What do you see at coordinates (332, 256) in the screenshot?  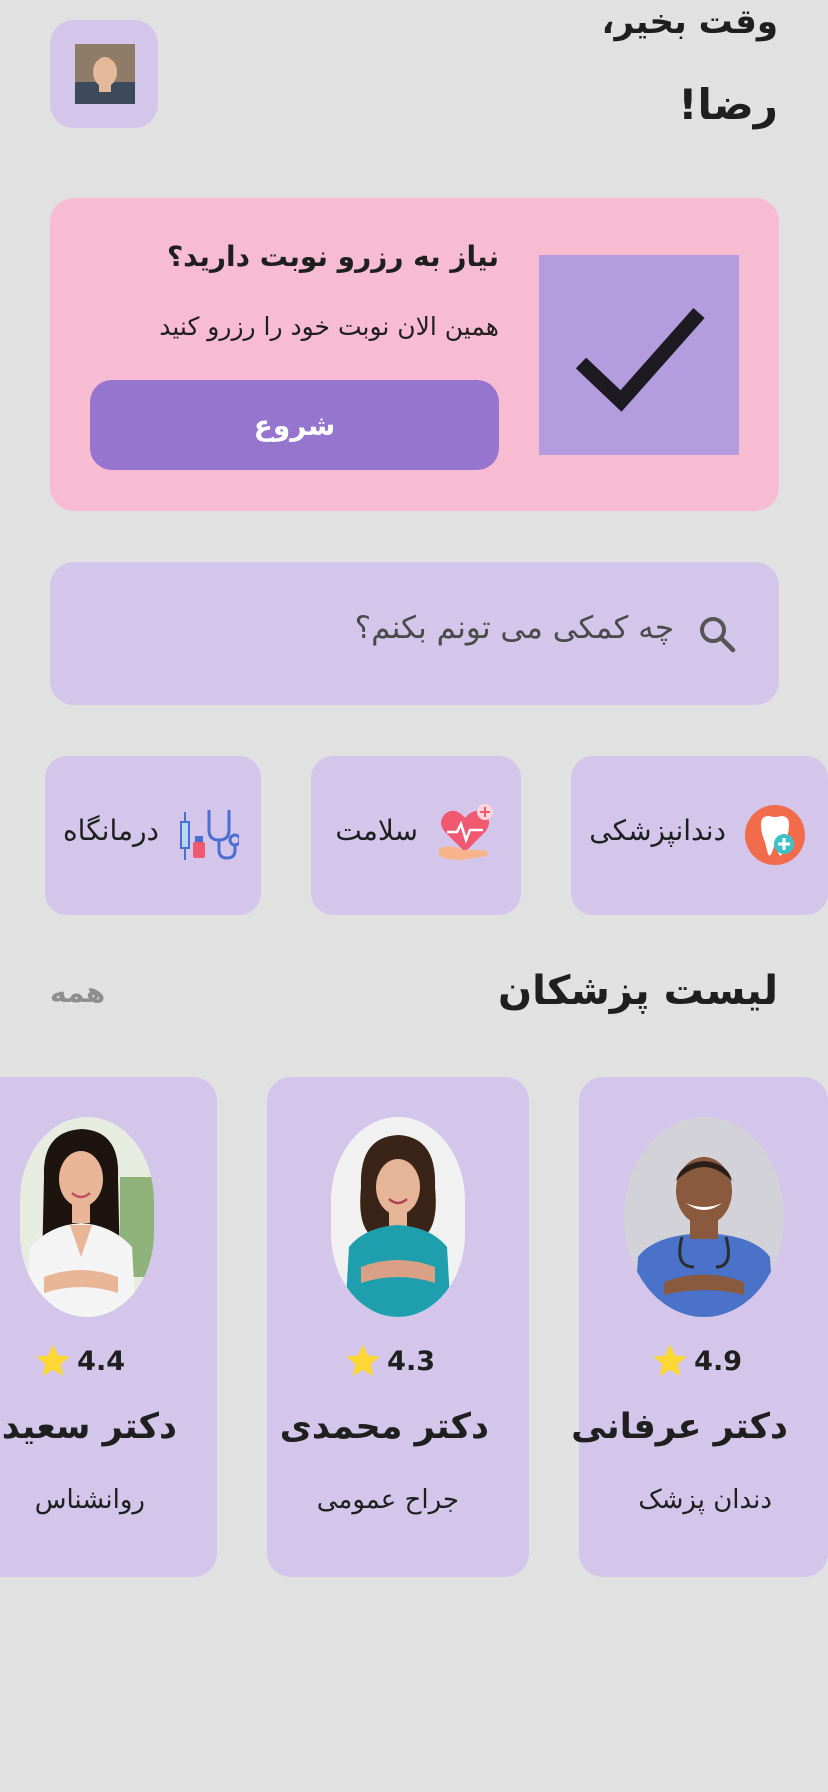 I see `promo-title: نیاز به رزرو نوبت دارید؟` at bounding box center [332, 256].